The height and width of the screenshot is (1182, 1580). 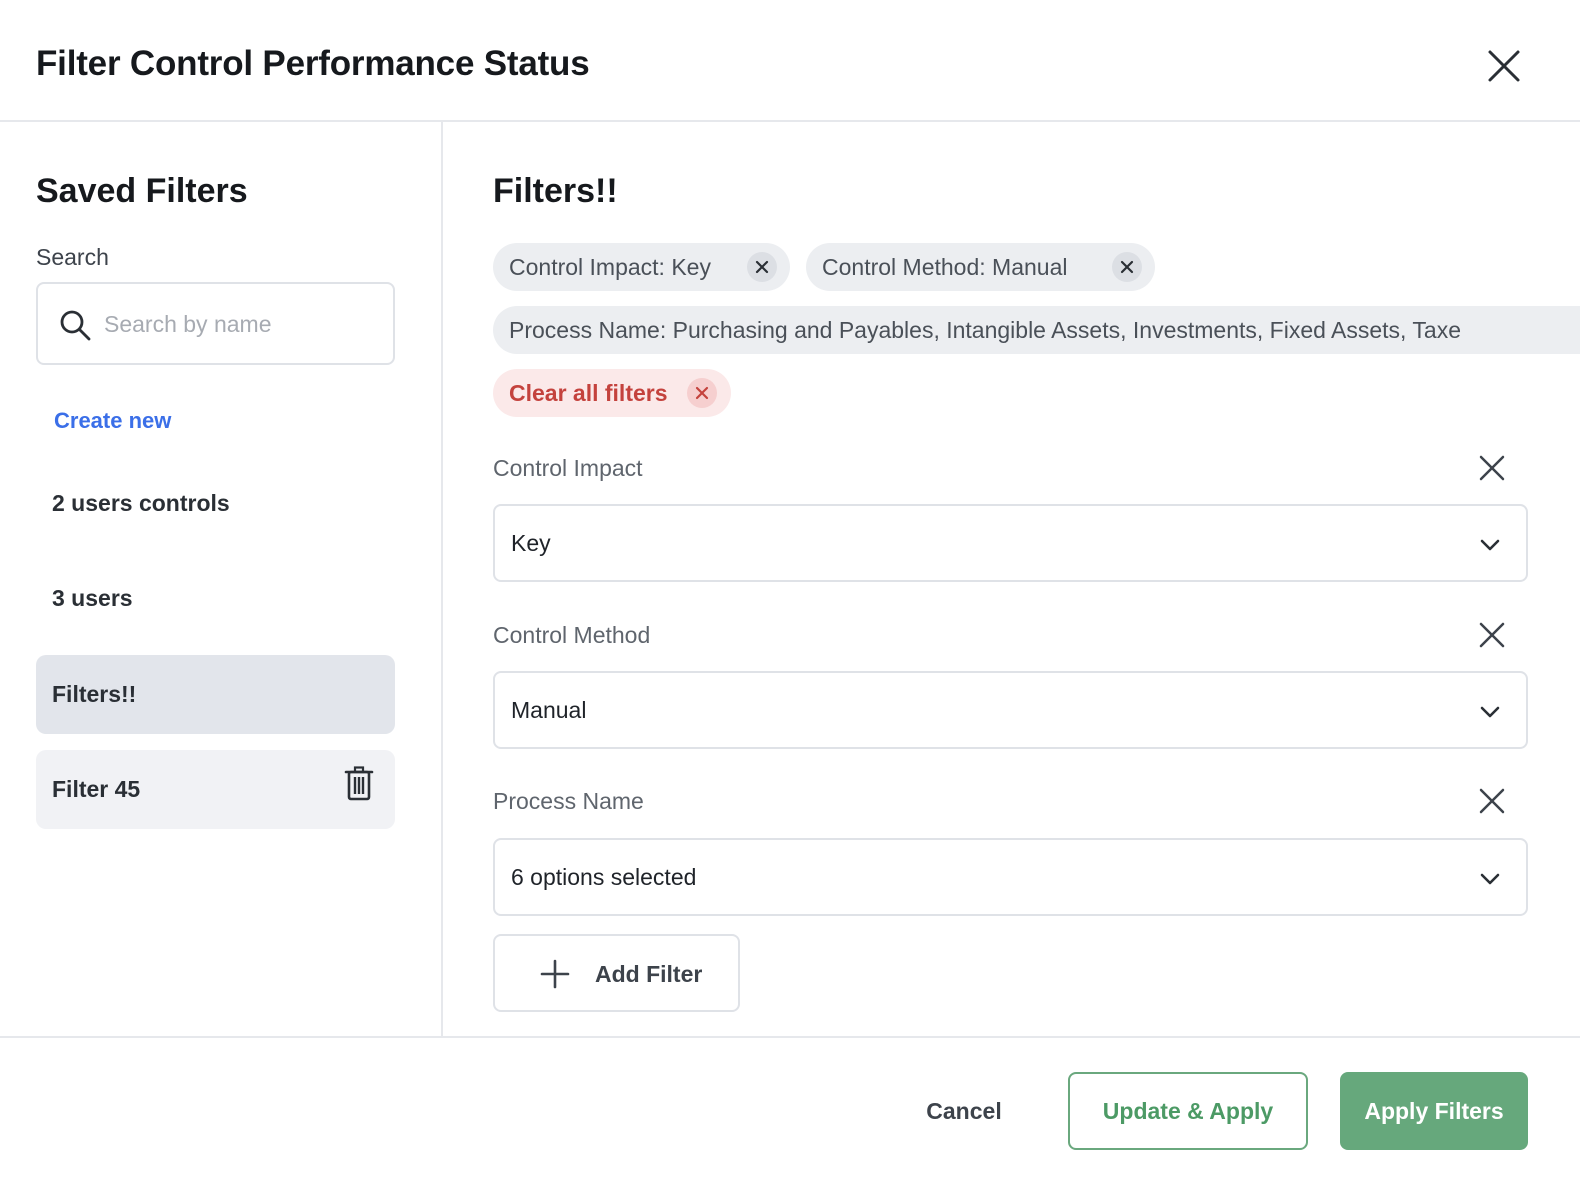 What do you see at coordinates (92, 598) in the screenshot?
I see `saved-filter-label: 3 users` at bounding box center [92, 598].